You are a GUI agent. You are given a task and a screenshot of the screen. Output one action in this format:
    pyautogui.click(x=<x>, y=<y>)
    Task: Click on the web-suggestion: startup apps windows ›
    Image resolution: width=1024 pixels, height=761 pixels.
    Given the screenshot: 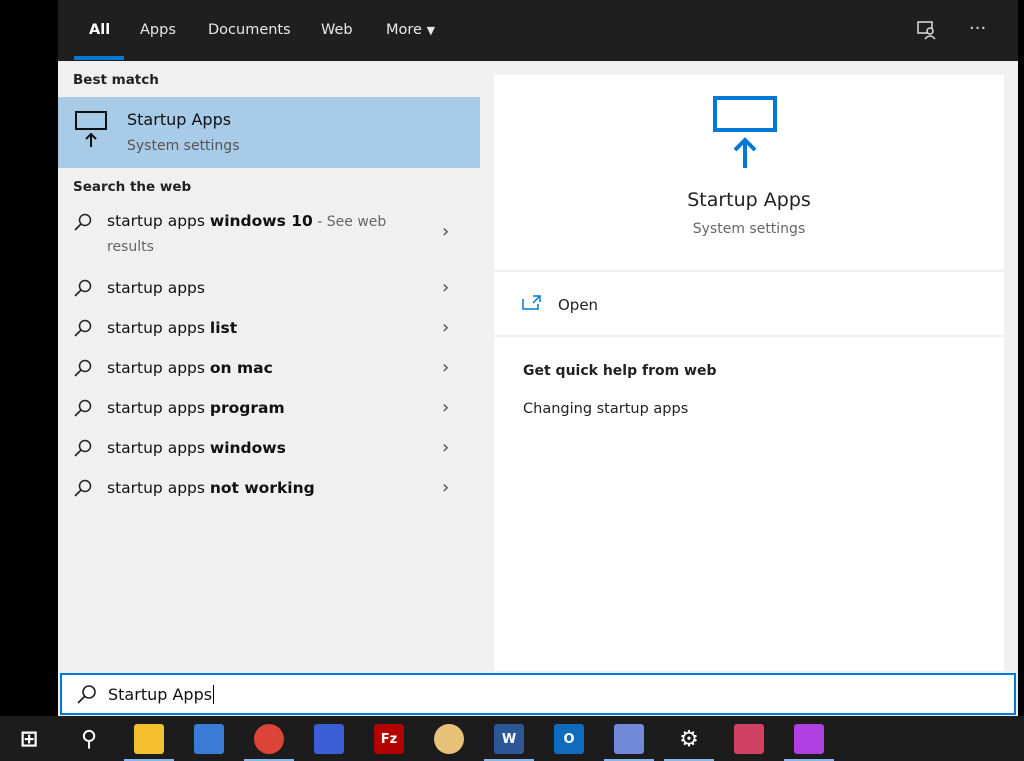 What is the action you would take?
    pyautogui.click(x=269, y=451)
    